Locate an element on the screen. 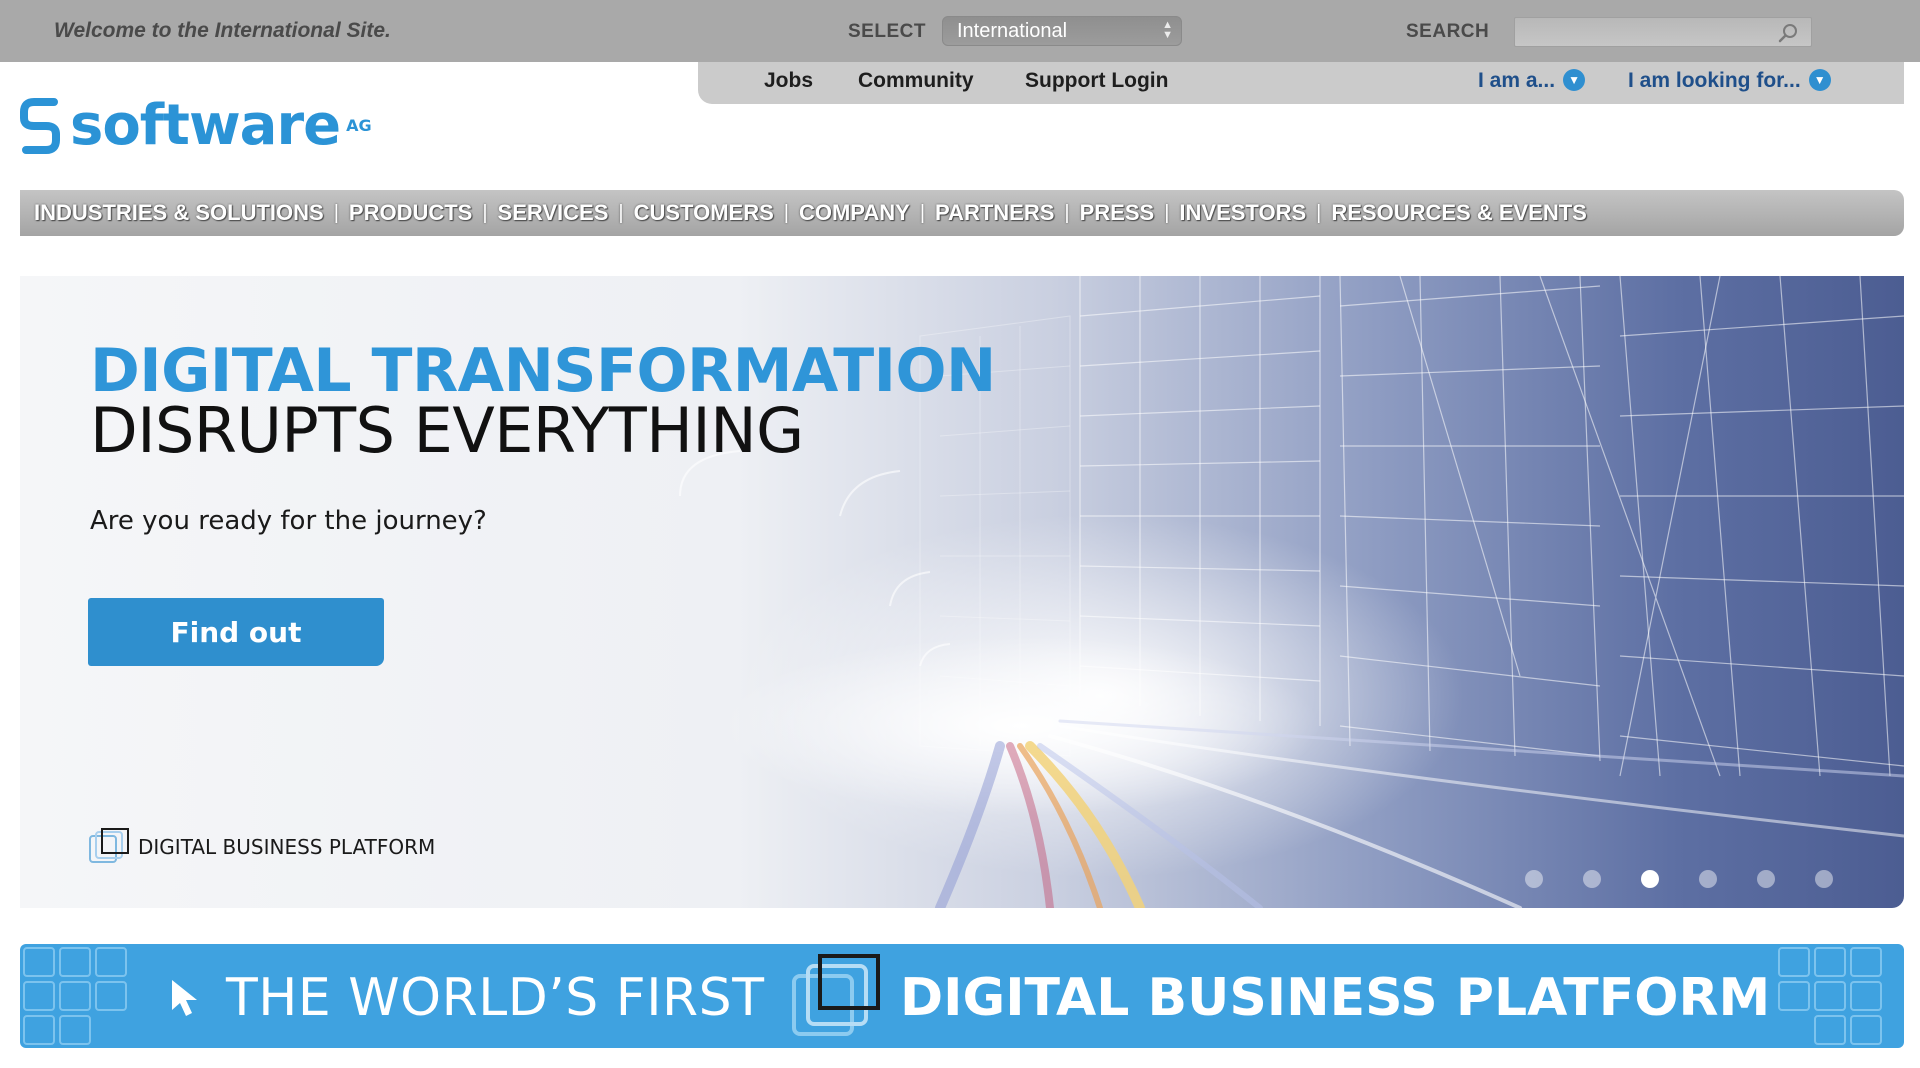 This screenshot has height=1068, width=1920. platform-tag-label: DIGITAL BUSINESS PLATFORM is located at coordinates (287, 847).